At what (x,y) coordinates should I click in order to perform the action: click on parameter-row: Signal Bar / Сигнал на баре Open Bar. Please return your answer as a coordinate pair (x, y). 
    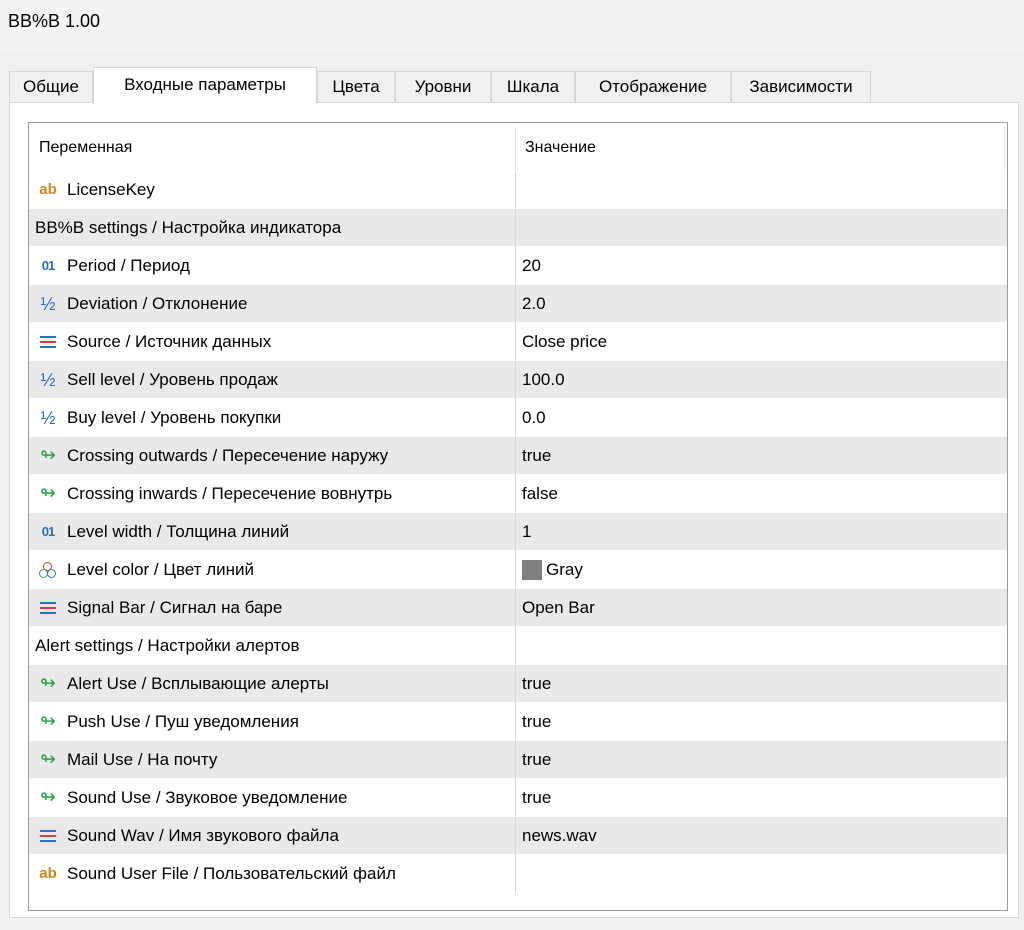
    Looking at the image, I should click on (518, 608).